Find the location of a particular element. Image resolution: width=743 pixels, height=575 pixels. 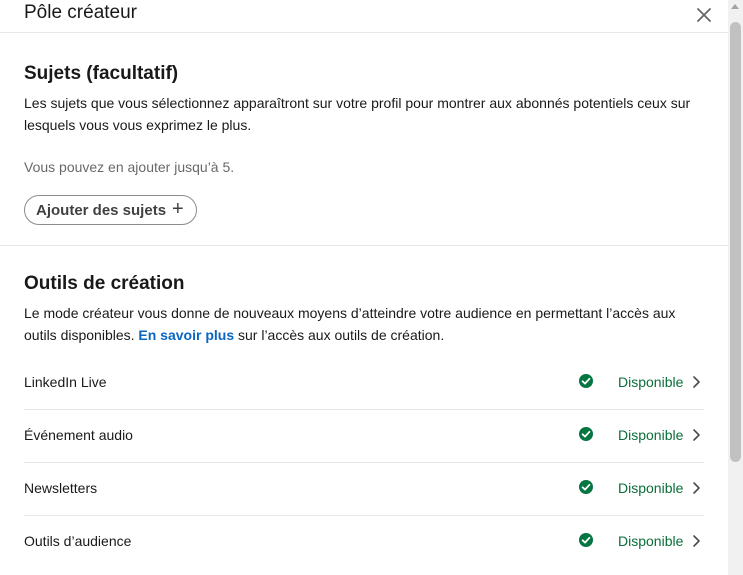

add-topics-button: Ajouter des sujets + is located at coordinates (110, 210).